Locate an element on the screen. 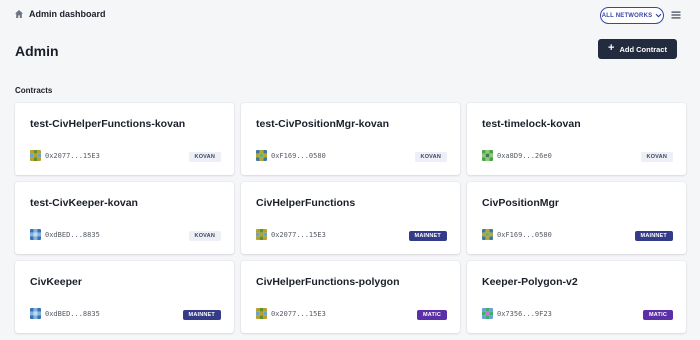 The image size is (700, 340). contract-name: CivPositionMgr is located at coordinates (521, 203).